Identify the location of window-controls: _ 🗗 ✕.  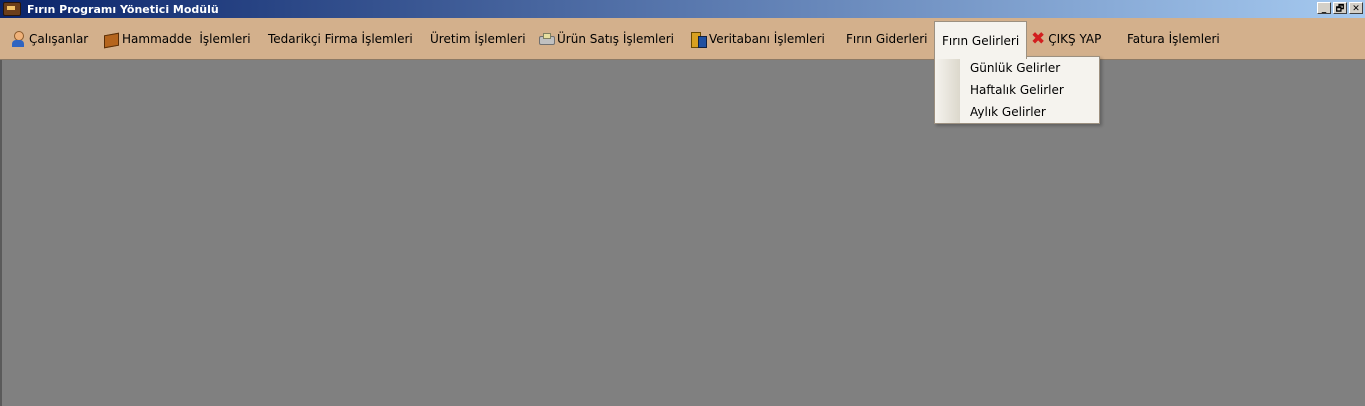
(1340, 8).